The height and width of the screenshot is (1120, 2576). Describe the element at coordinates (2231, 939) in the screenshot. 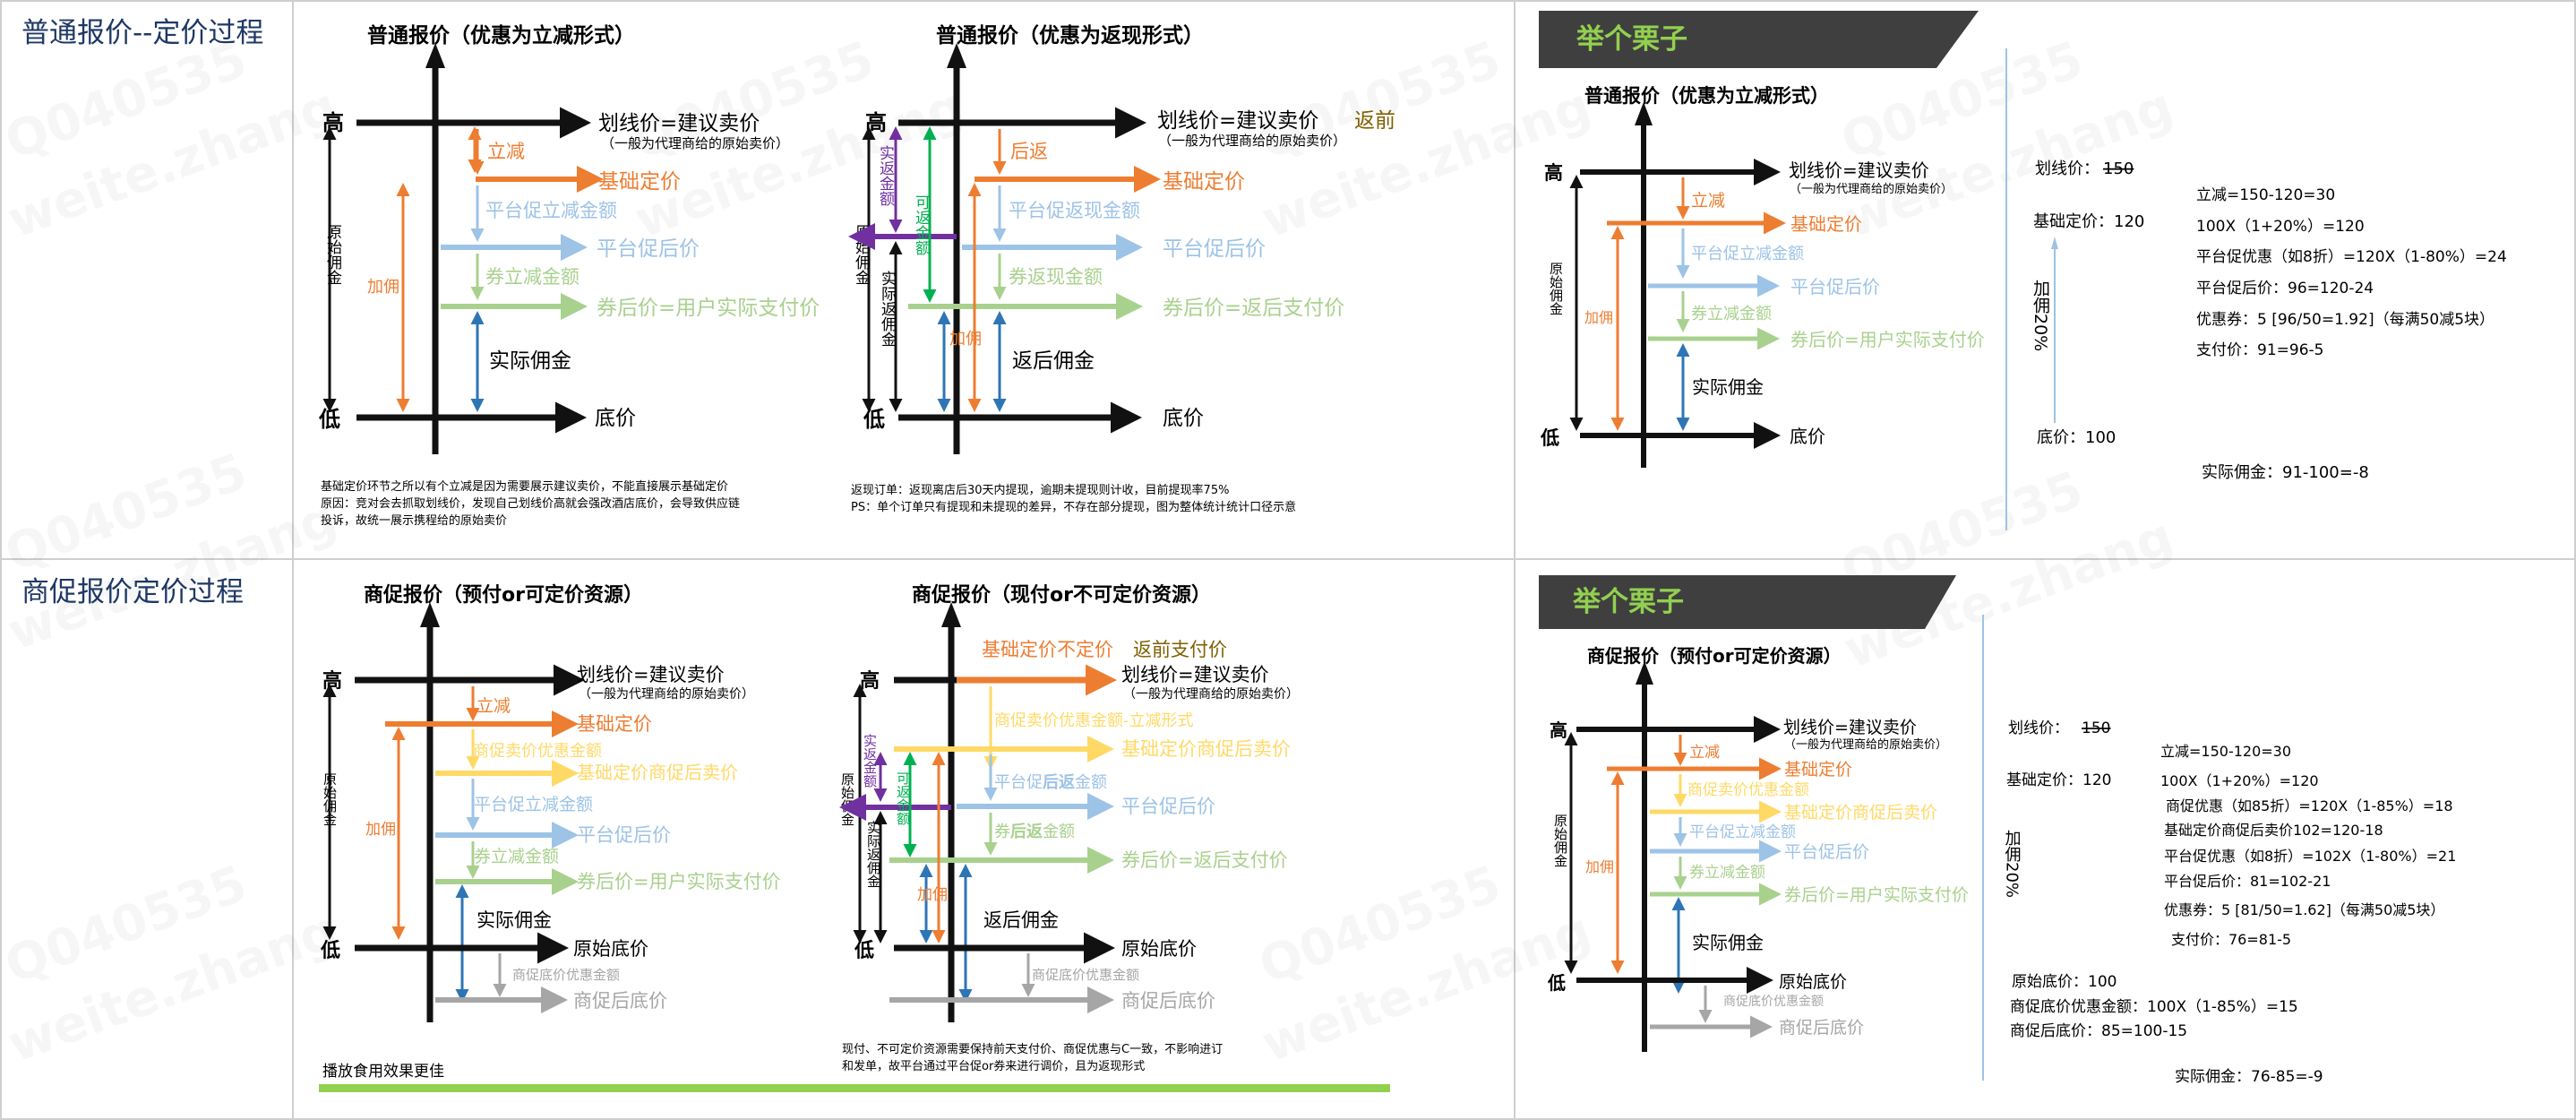

I see `calc-line: 支付价：76=81-5` at that location.